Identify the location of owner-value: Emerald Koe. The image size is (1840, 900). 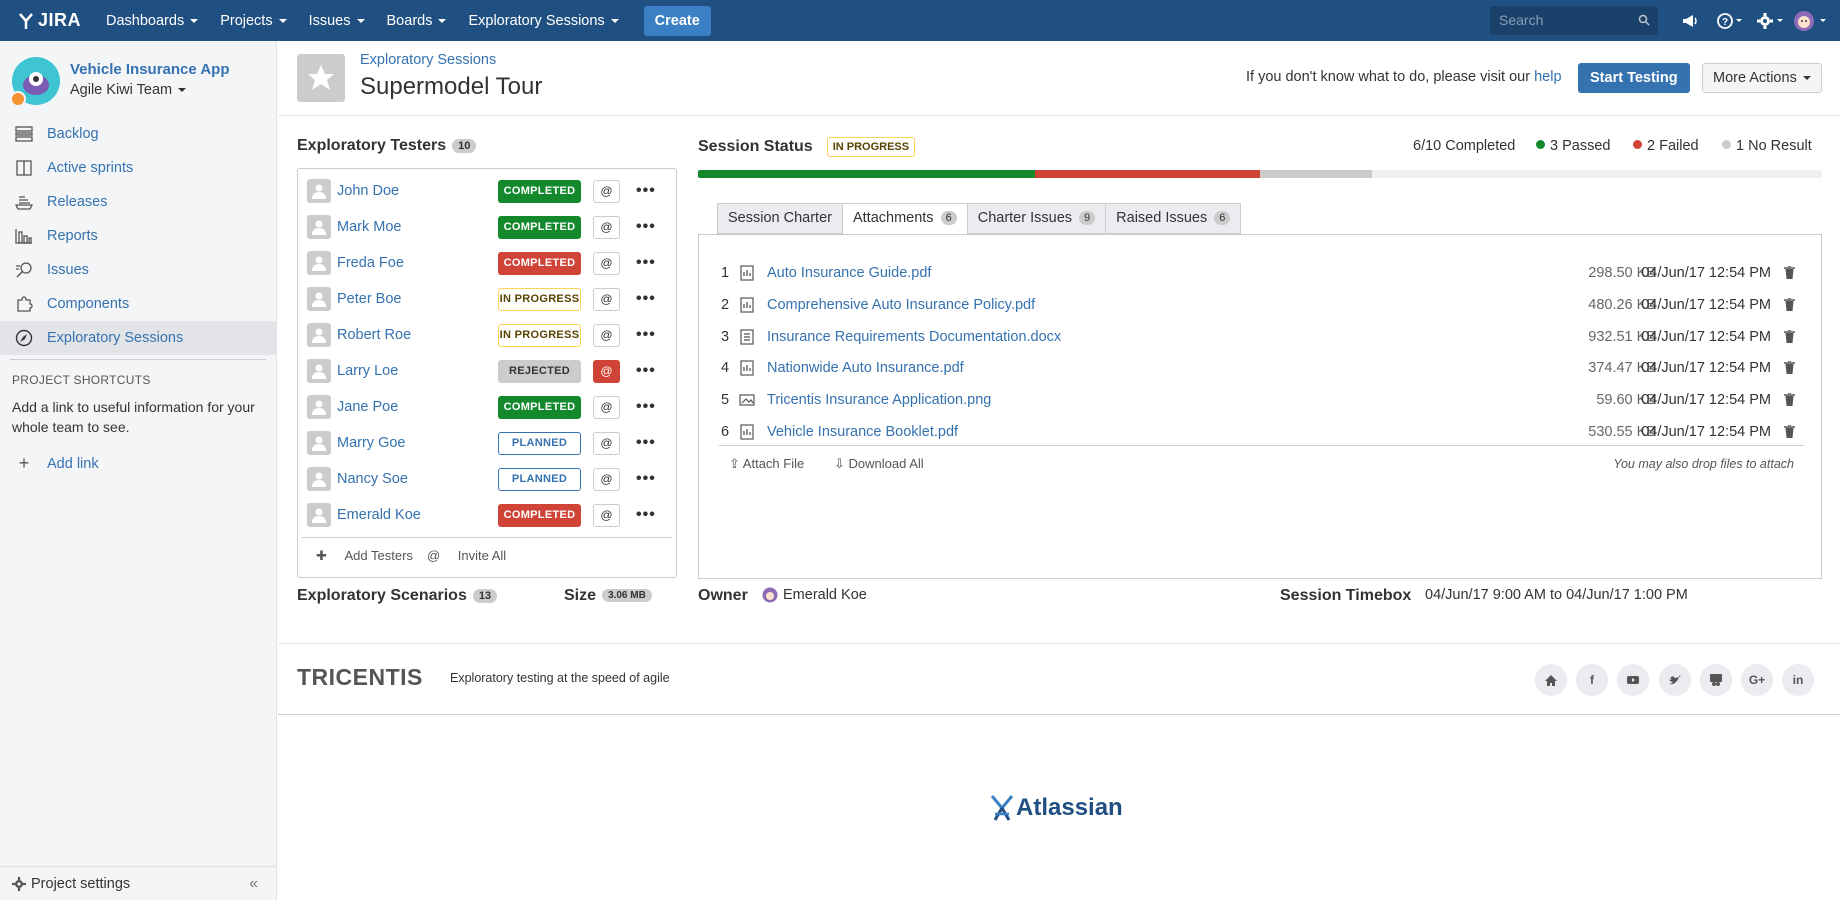
(814, 595).